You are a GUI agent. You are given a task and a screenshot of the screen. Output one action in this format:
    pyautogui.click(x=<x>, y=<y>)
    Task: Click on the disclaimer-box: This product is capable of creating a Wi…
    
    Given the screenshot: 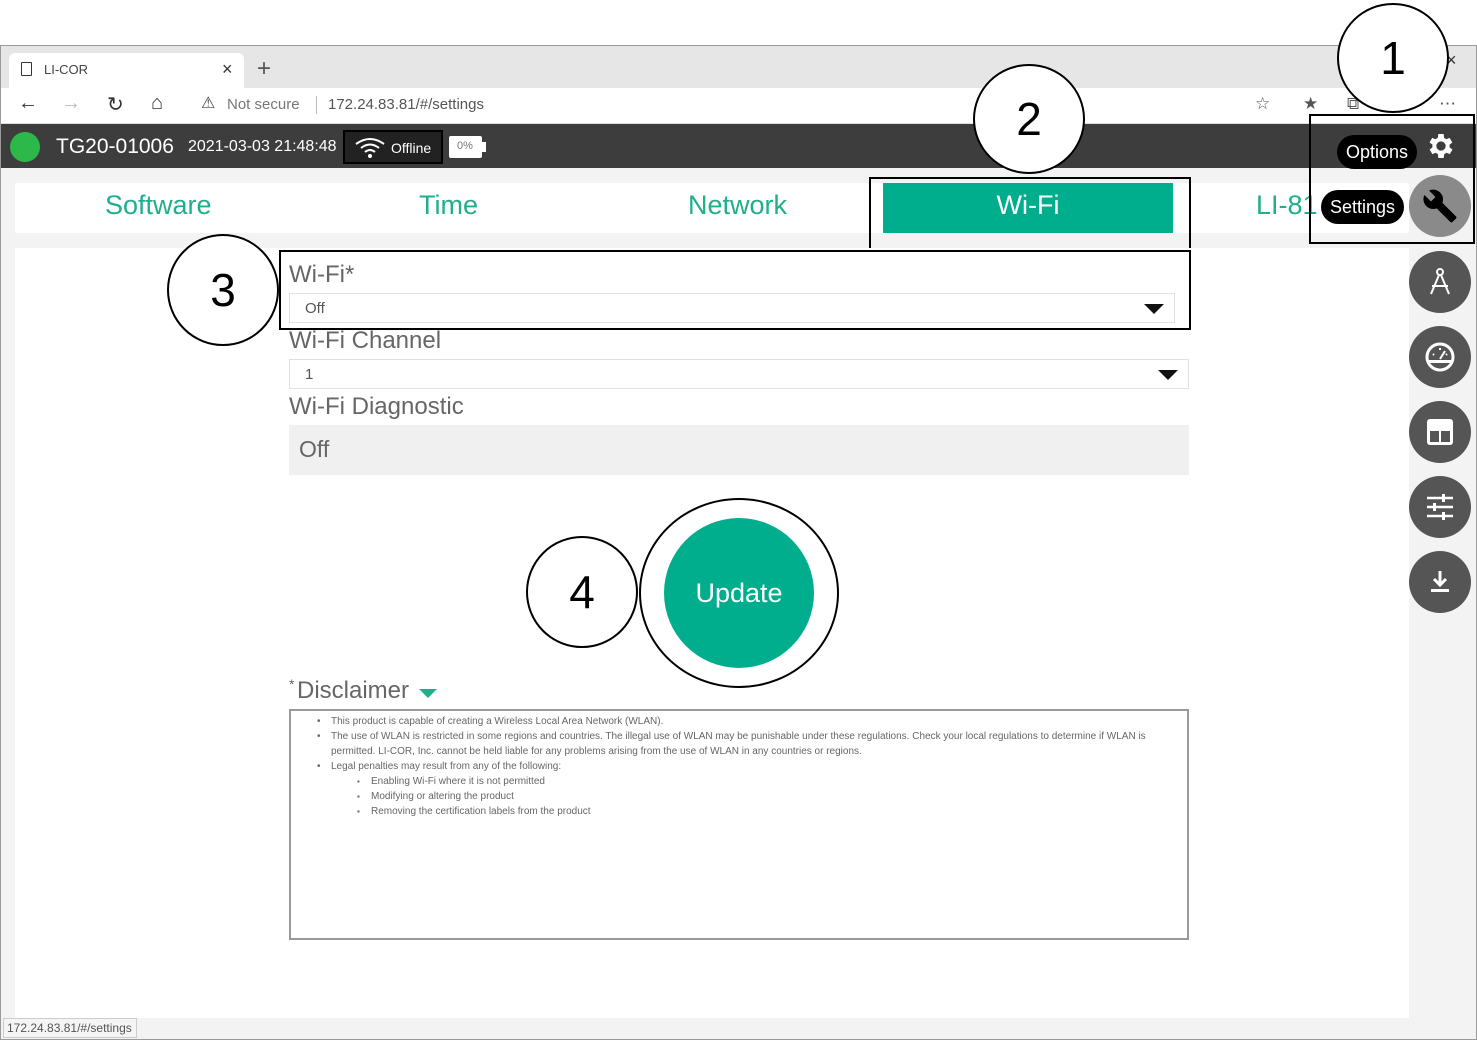 What is the action you would take?
    pyautogui.click(x=739, y=824)
    